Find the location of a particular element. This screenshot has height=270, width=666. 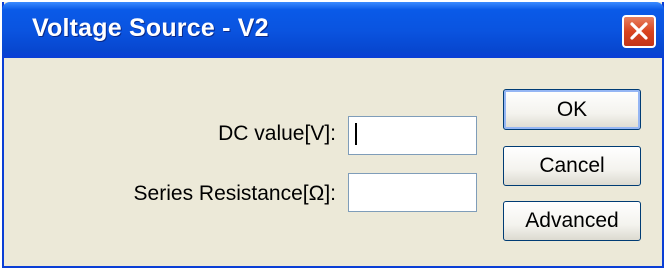

dc-value-input is located at coordinates (412, 135).